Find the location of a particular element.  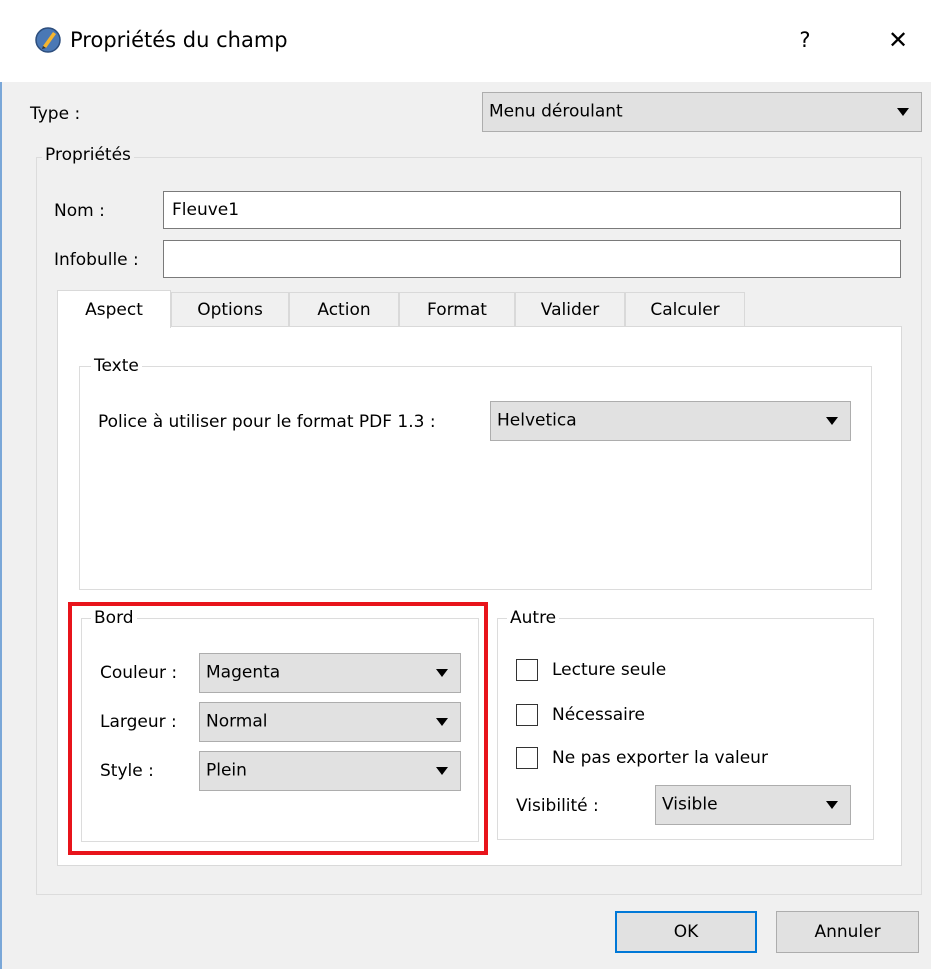

tab-options: Options is located at coordinates (230, 309).